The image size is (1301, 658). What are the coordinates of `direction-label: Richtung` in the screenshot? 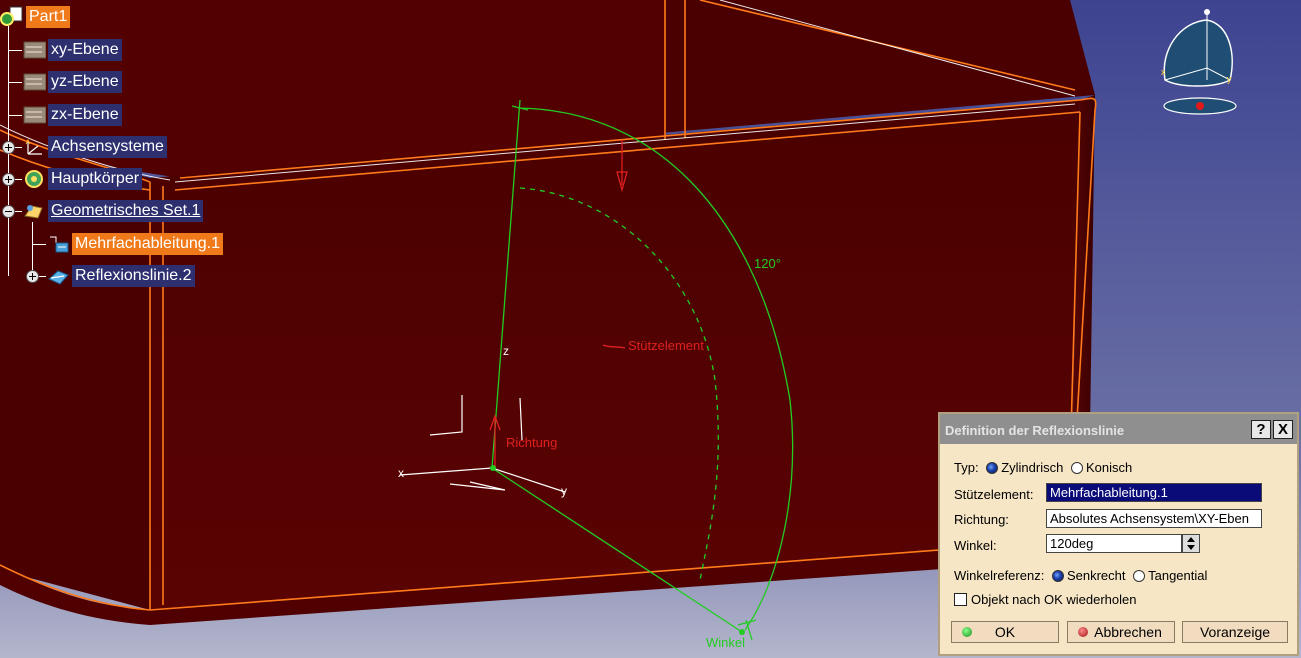 It's located at (532, 442).